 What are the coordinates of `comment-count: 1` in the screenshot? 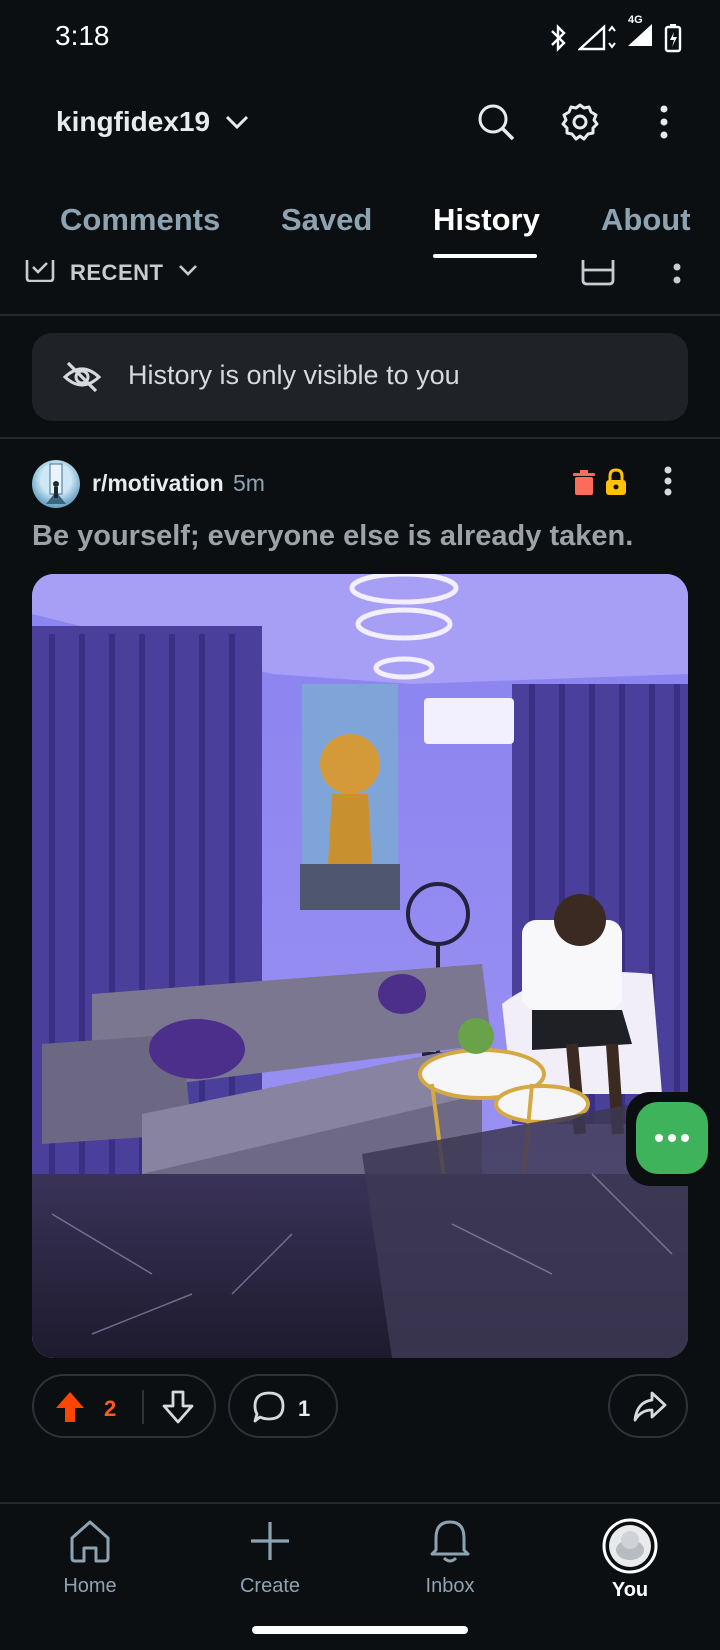 It's located at (304, 1408).